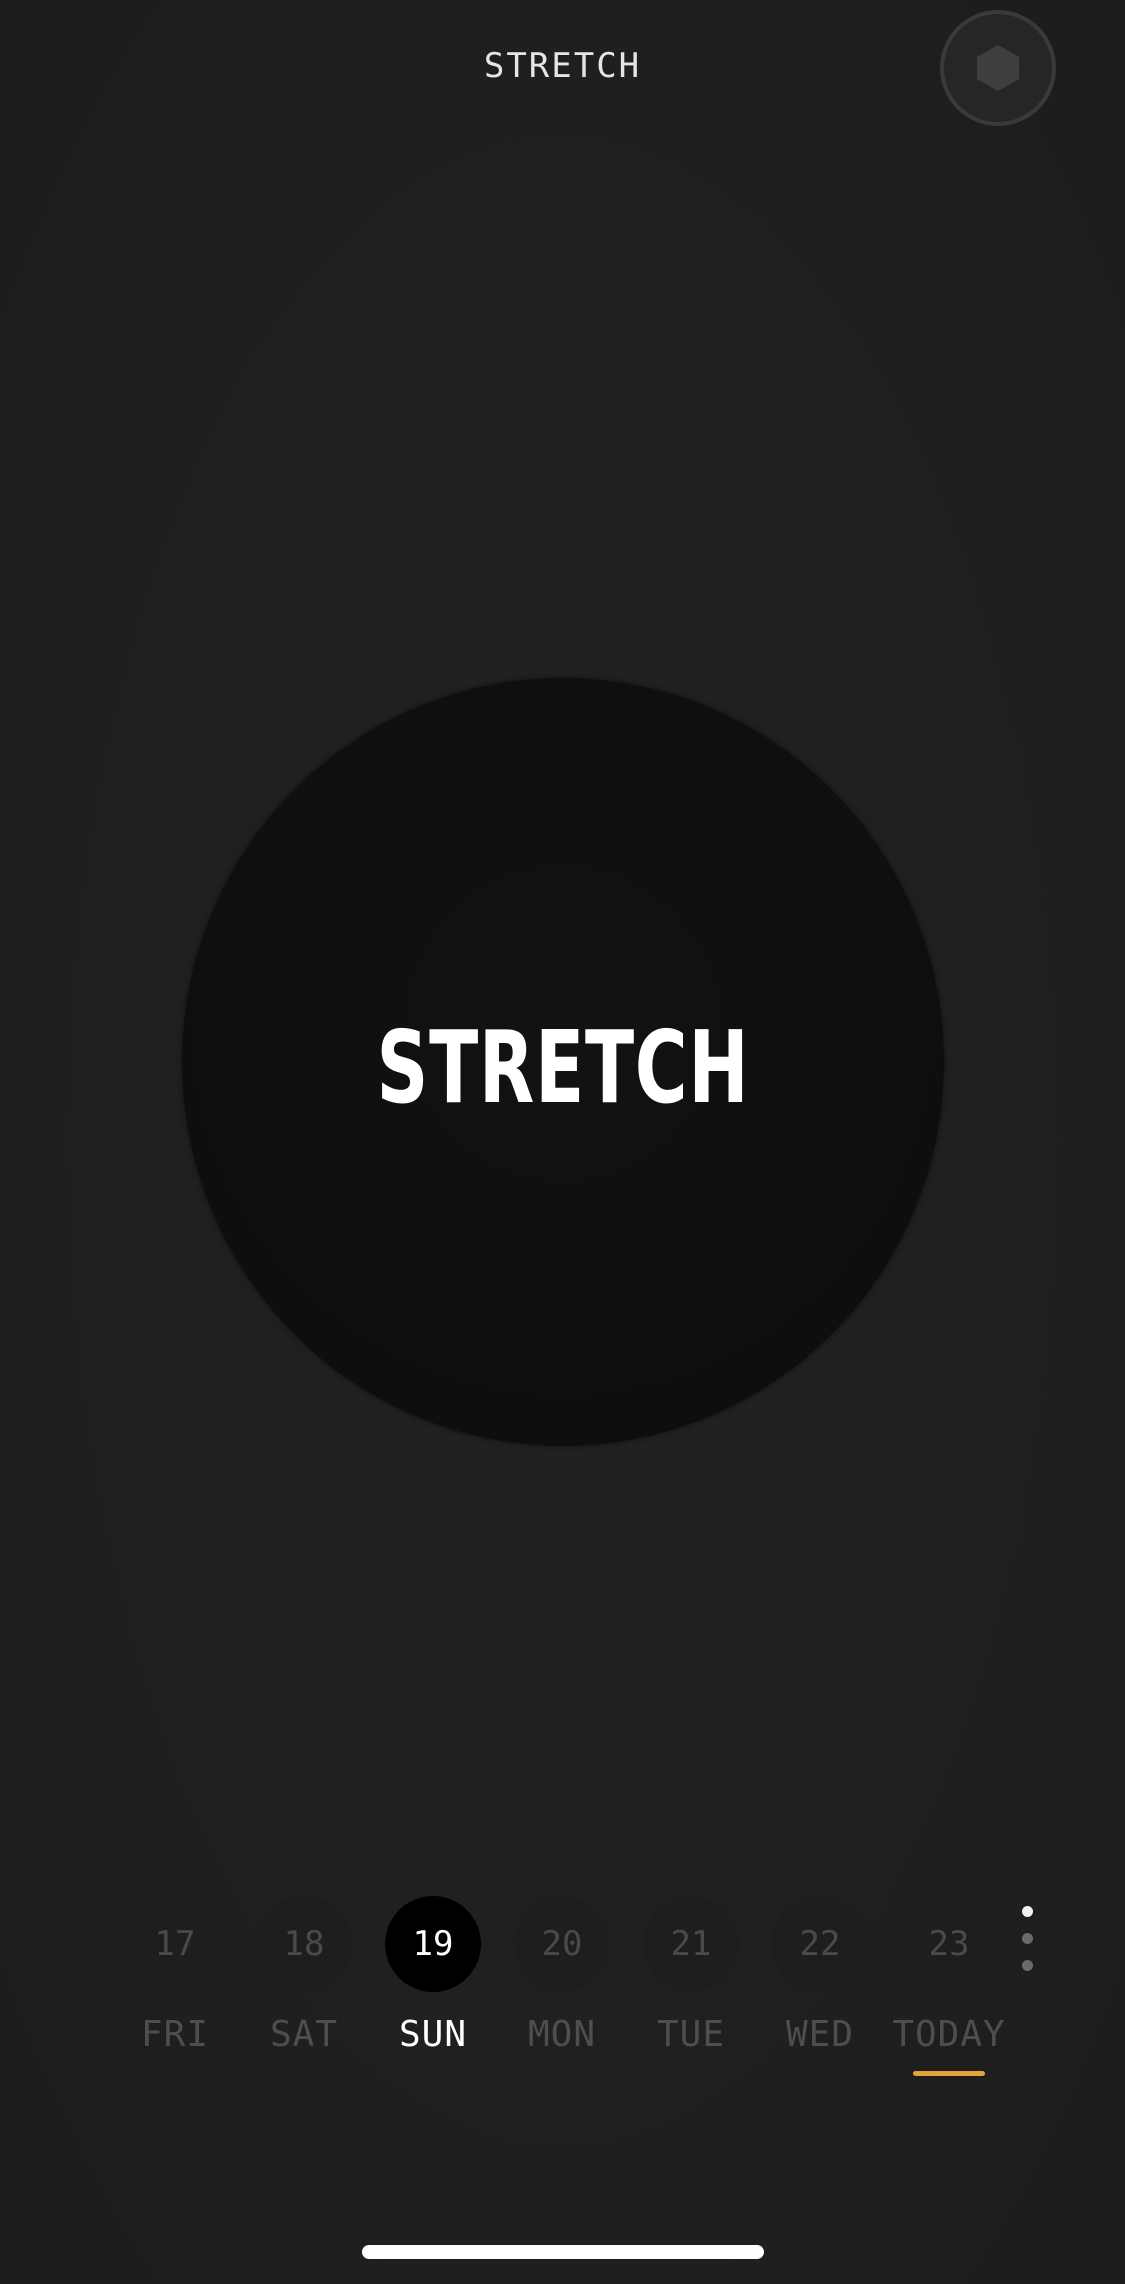  I want to click on day-number: 23, so click(949, 1944).